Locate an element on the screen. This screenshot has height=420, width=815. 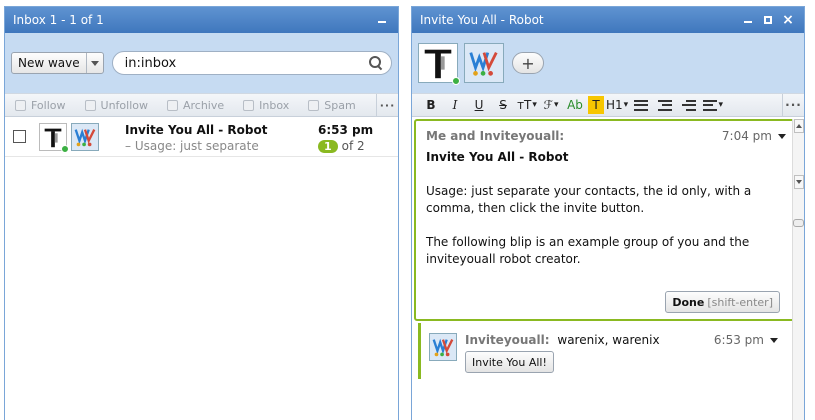
maximize-button is located at coordinates (768, 20).